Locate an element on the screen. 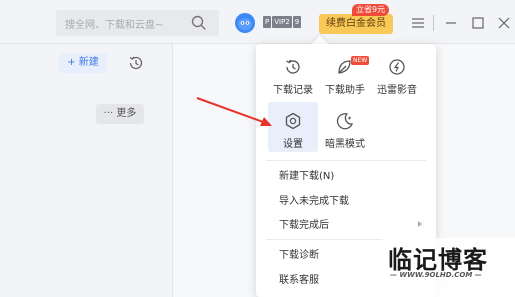 The height and width of the screenshot is (297, 515). watermark-url: — WWW.9OLHD.COM — is located at coordinates (436, 275).